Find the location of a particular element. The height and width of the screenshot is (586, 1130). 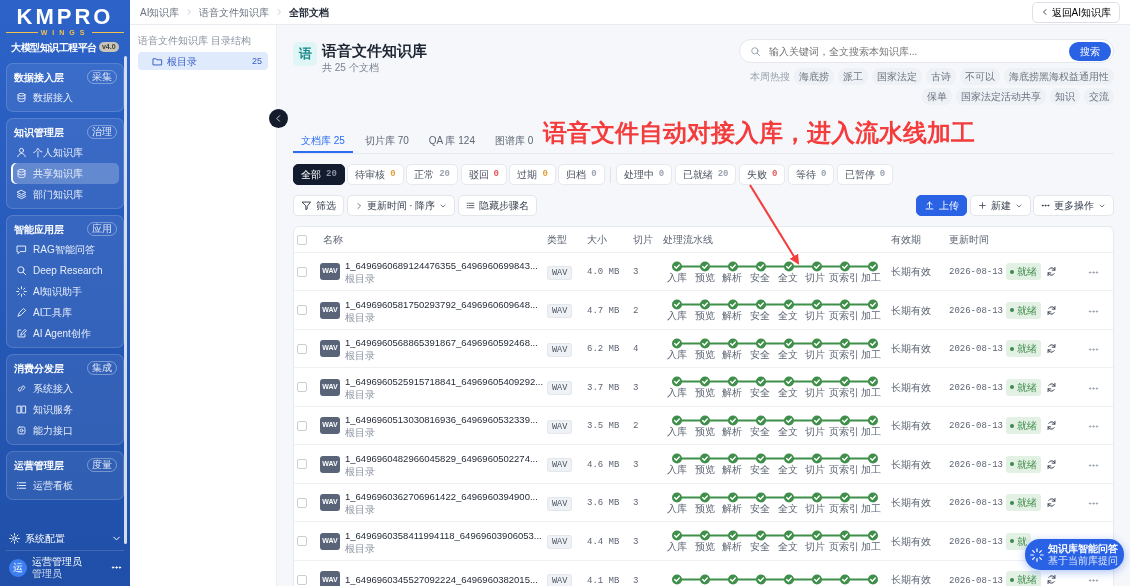

filter-chip: 等待 0 is located at coordinates (811, 175).